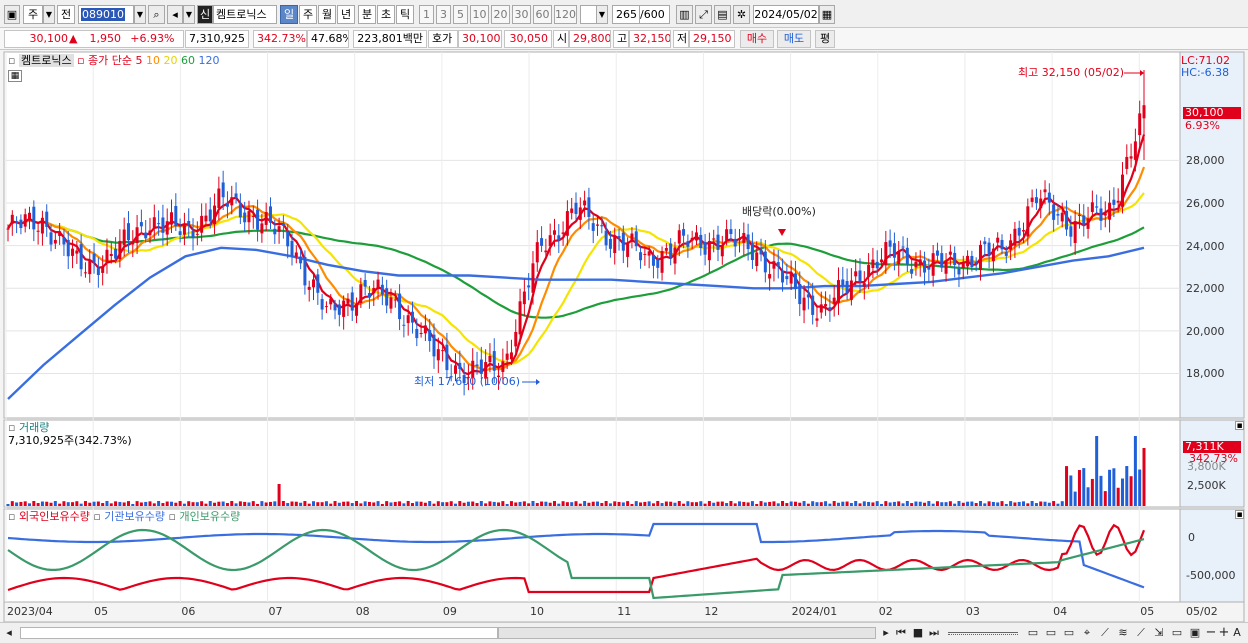 This screenshot has height=643, width=1248. I want to click on code-dropdown-icon: ▼, so click(140, 14).